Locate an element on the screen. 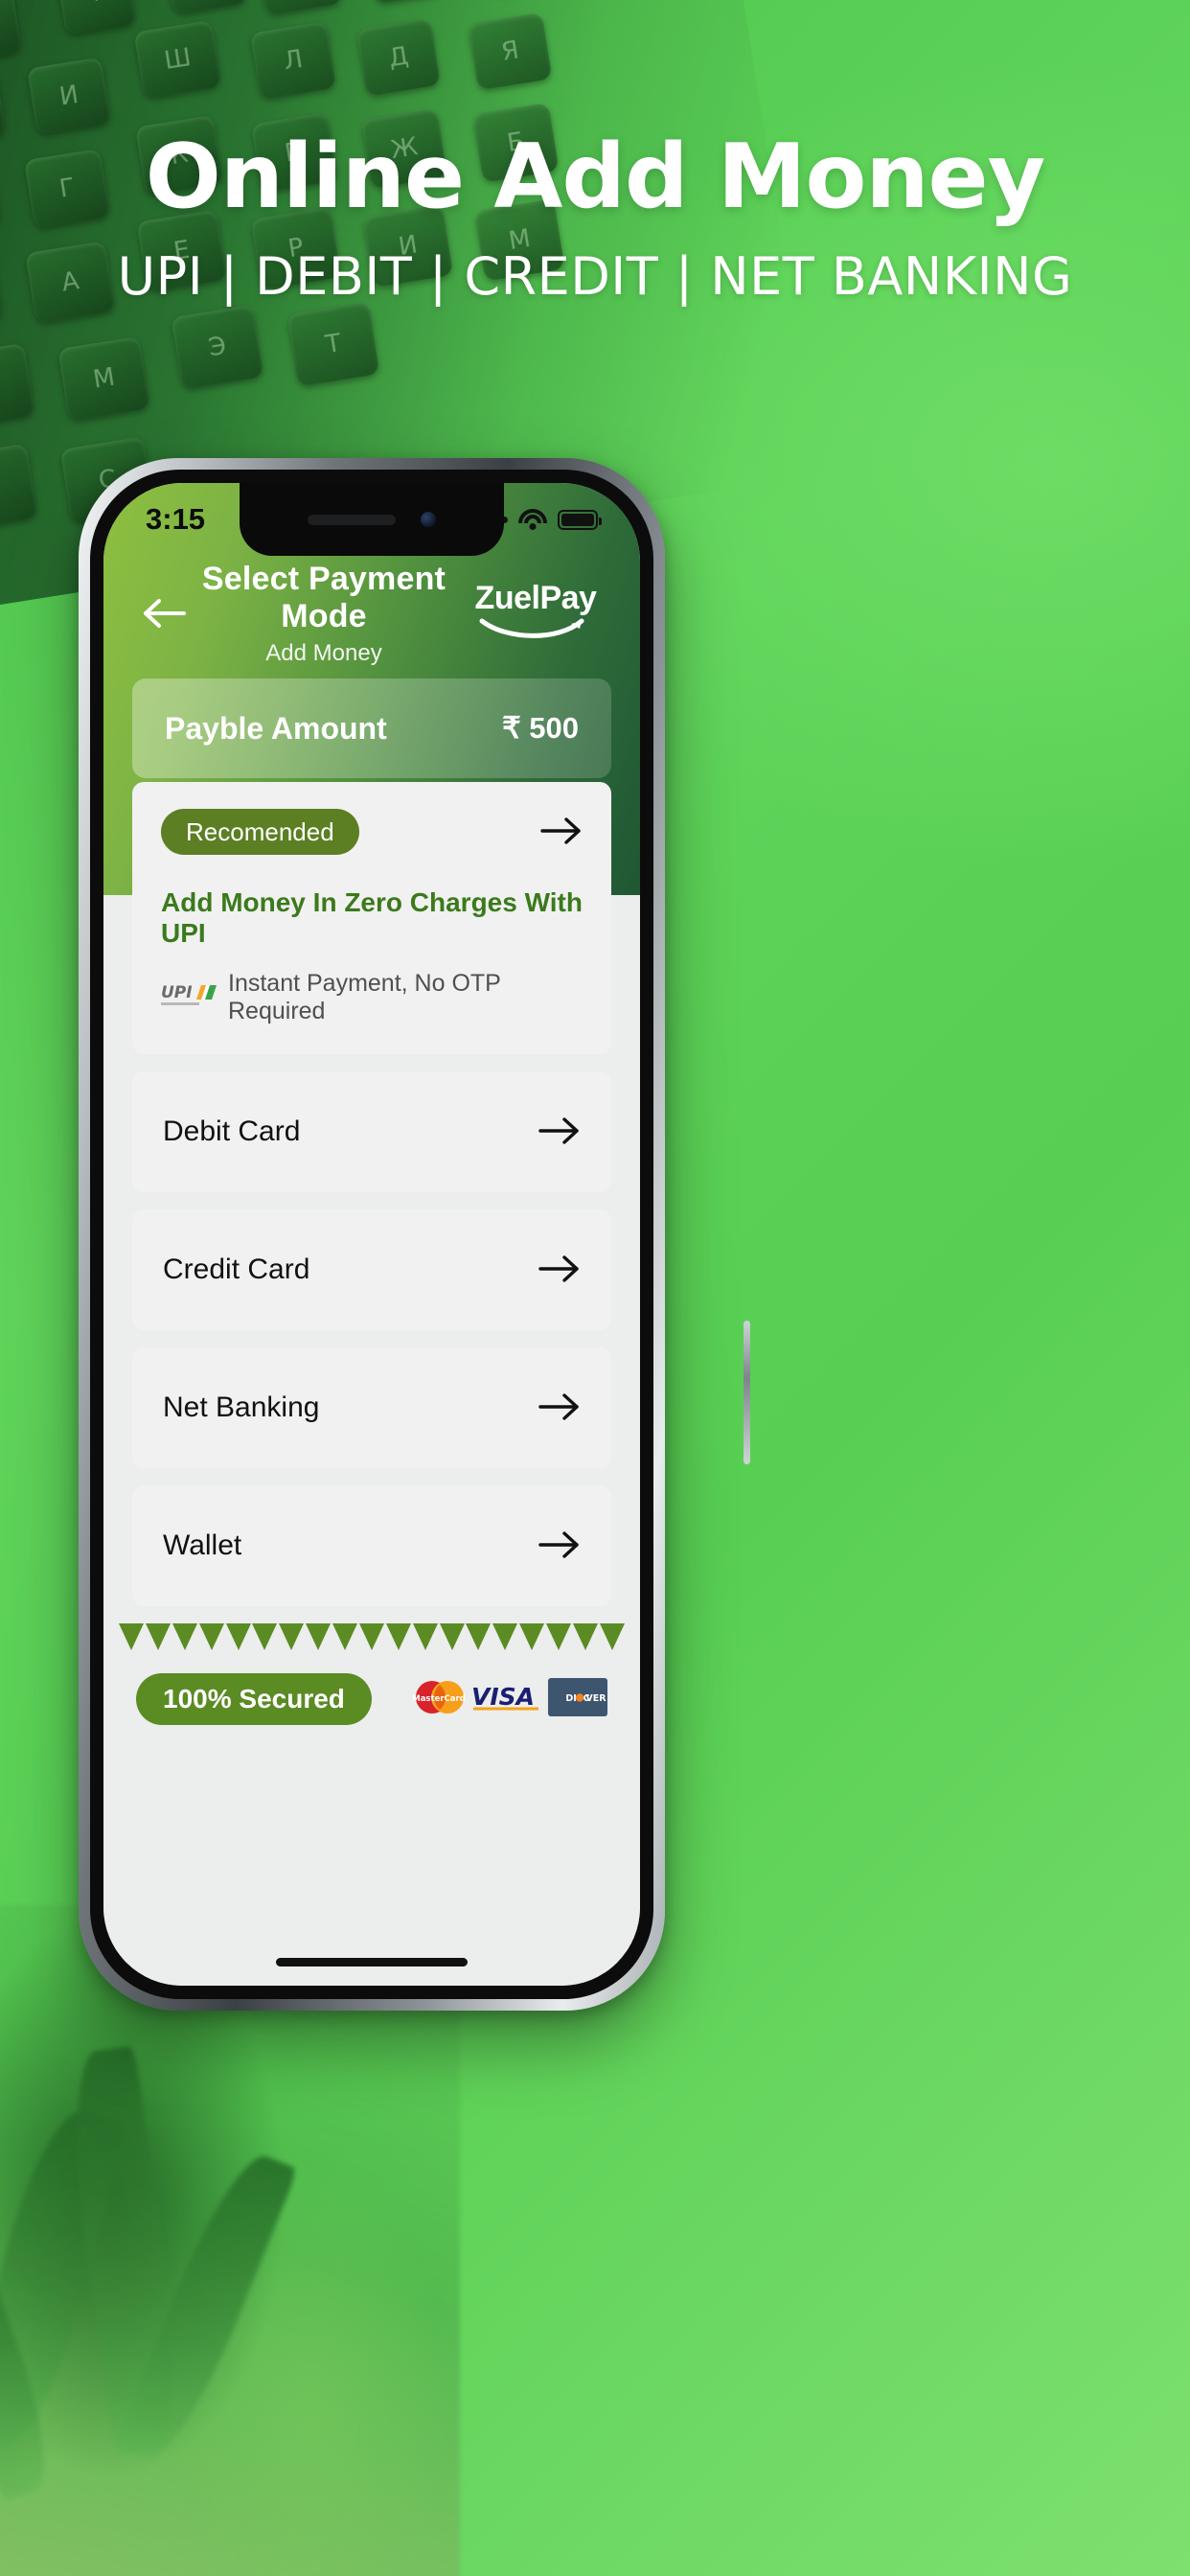  svg-text: VISA is located at coordinates (503, 1697).